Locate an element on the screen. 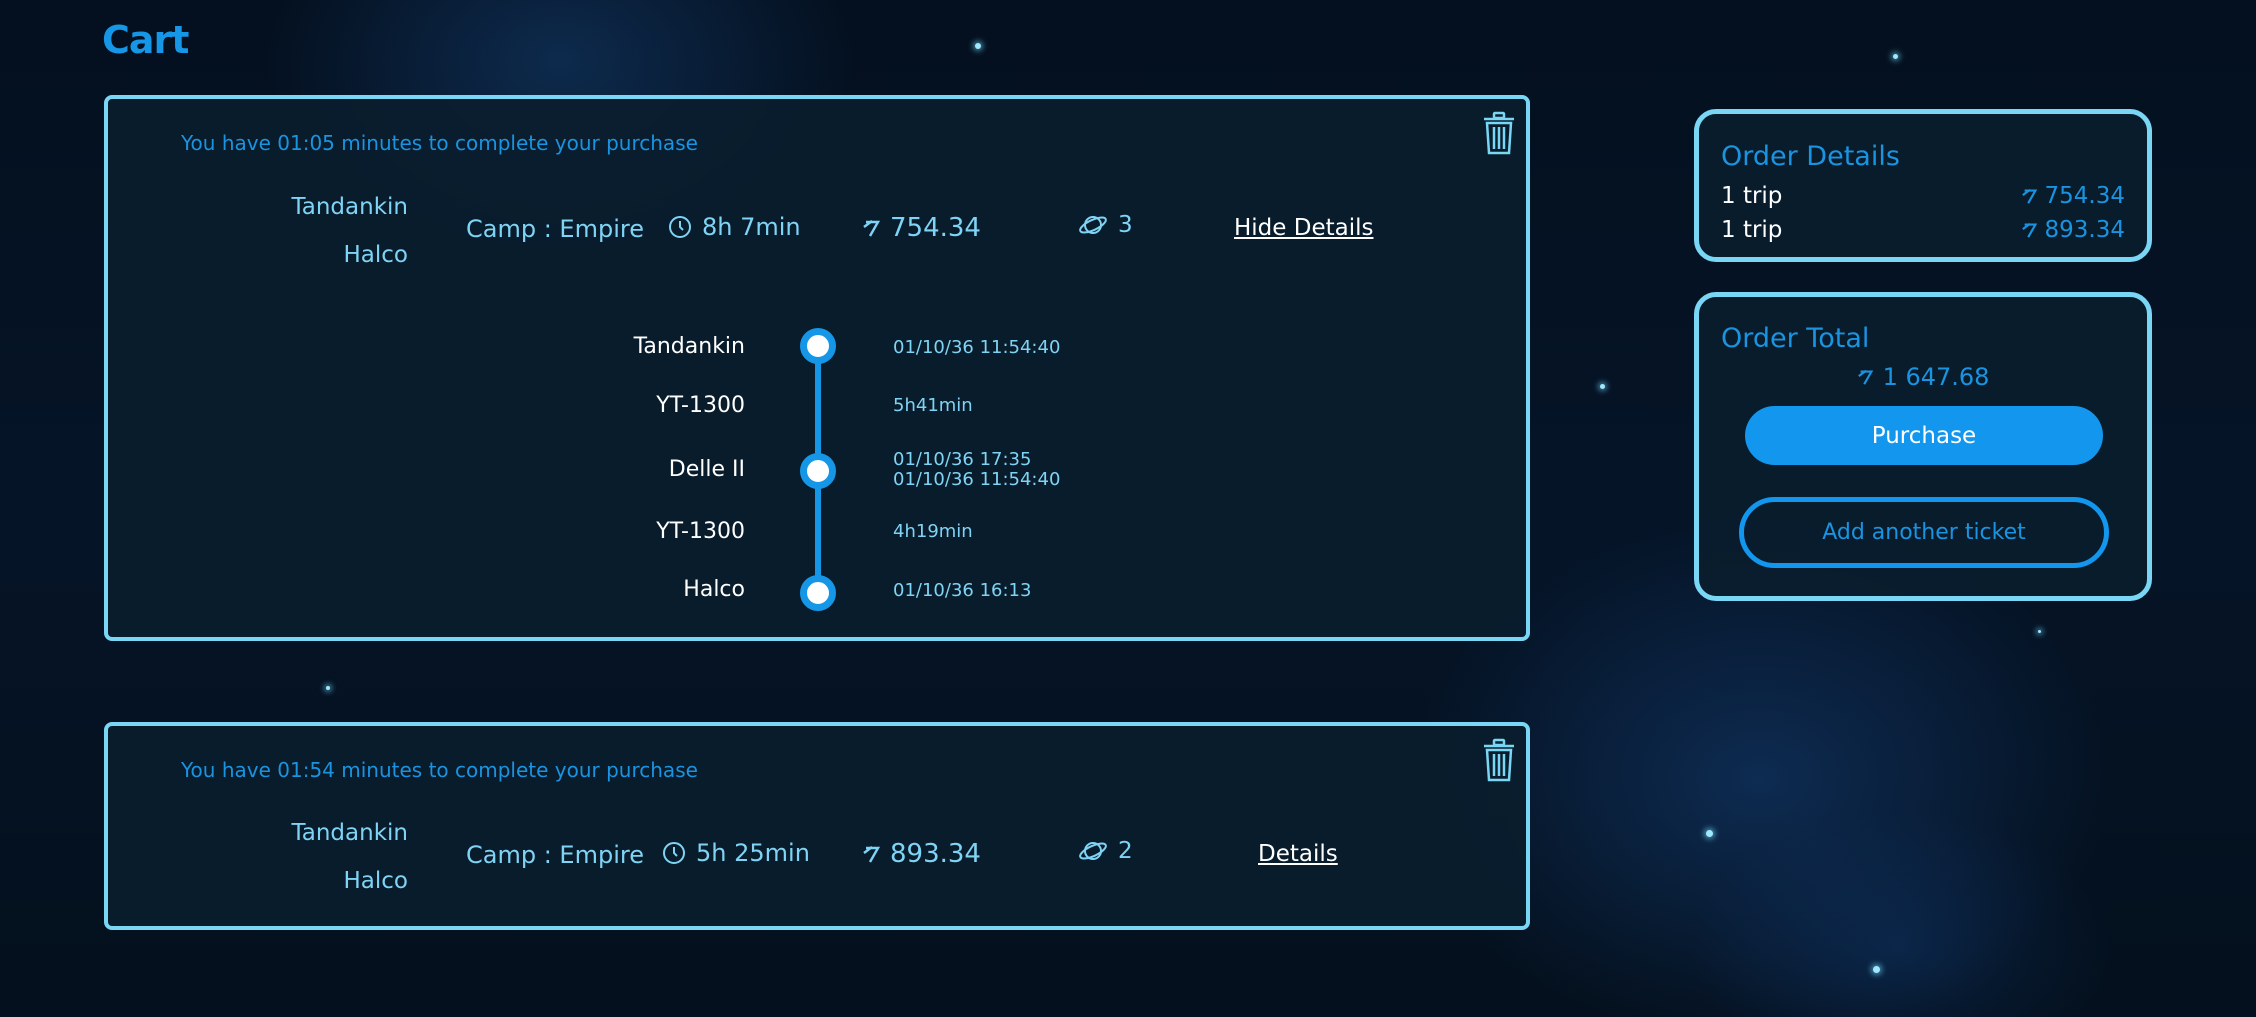  timeline-leg-duration: 4h19min is located at coordinates (933, 531).